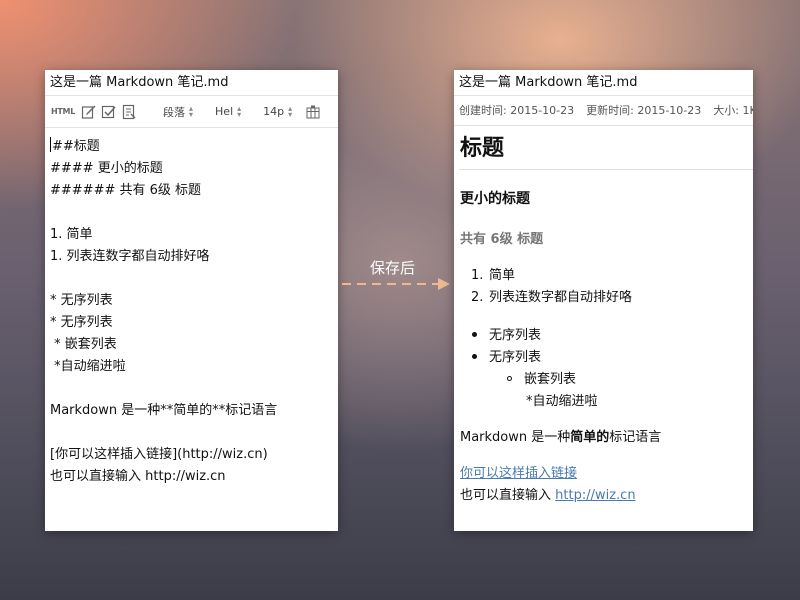 This screenshot has width=800, height=600. Describe the element at coordinates (88, 366) in the screenshot. I see `editor-line: *自动缩进啦` at that location.